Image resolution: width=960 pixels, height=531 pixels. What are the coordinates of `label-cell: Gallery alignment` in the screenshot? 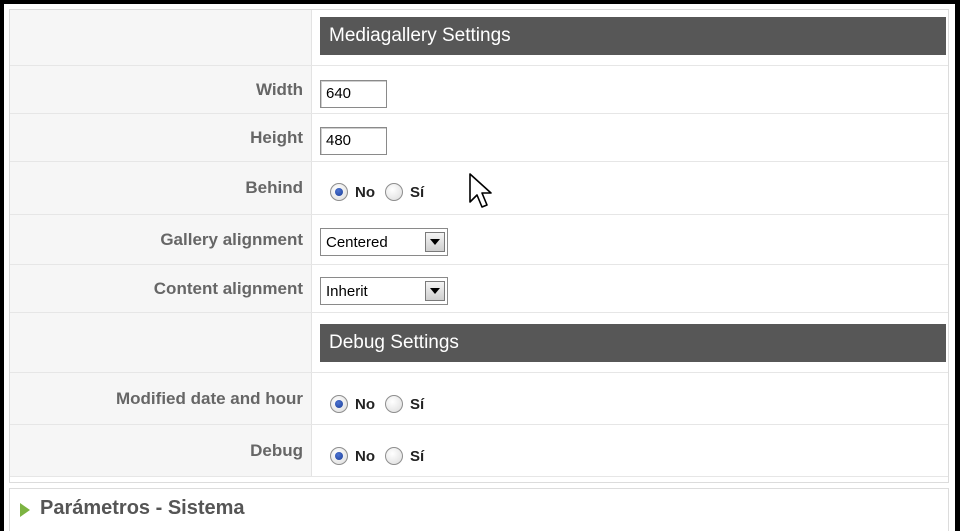 It's located at (161, 239).